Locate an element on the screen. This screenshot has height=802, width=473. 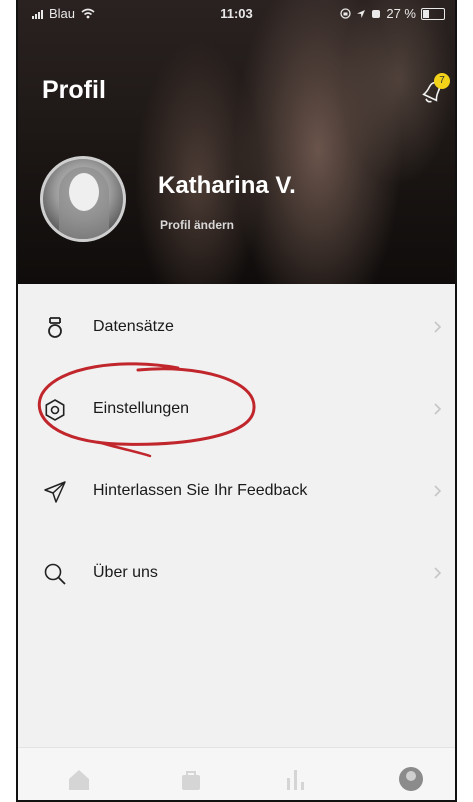
menu-item-label: Über uns is located at coordinates (125, 572).